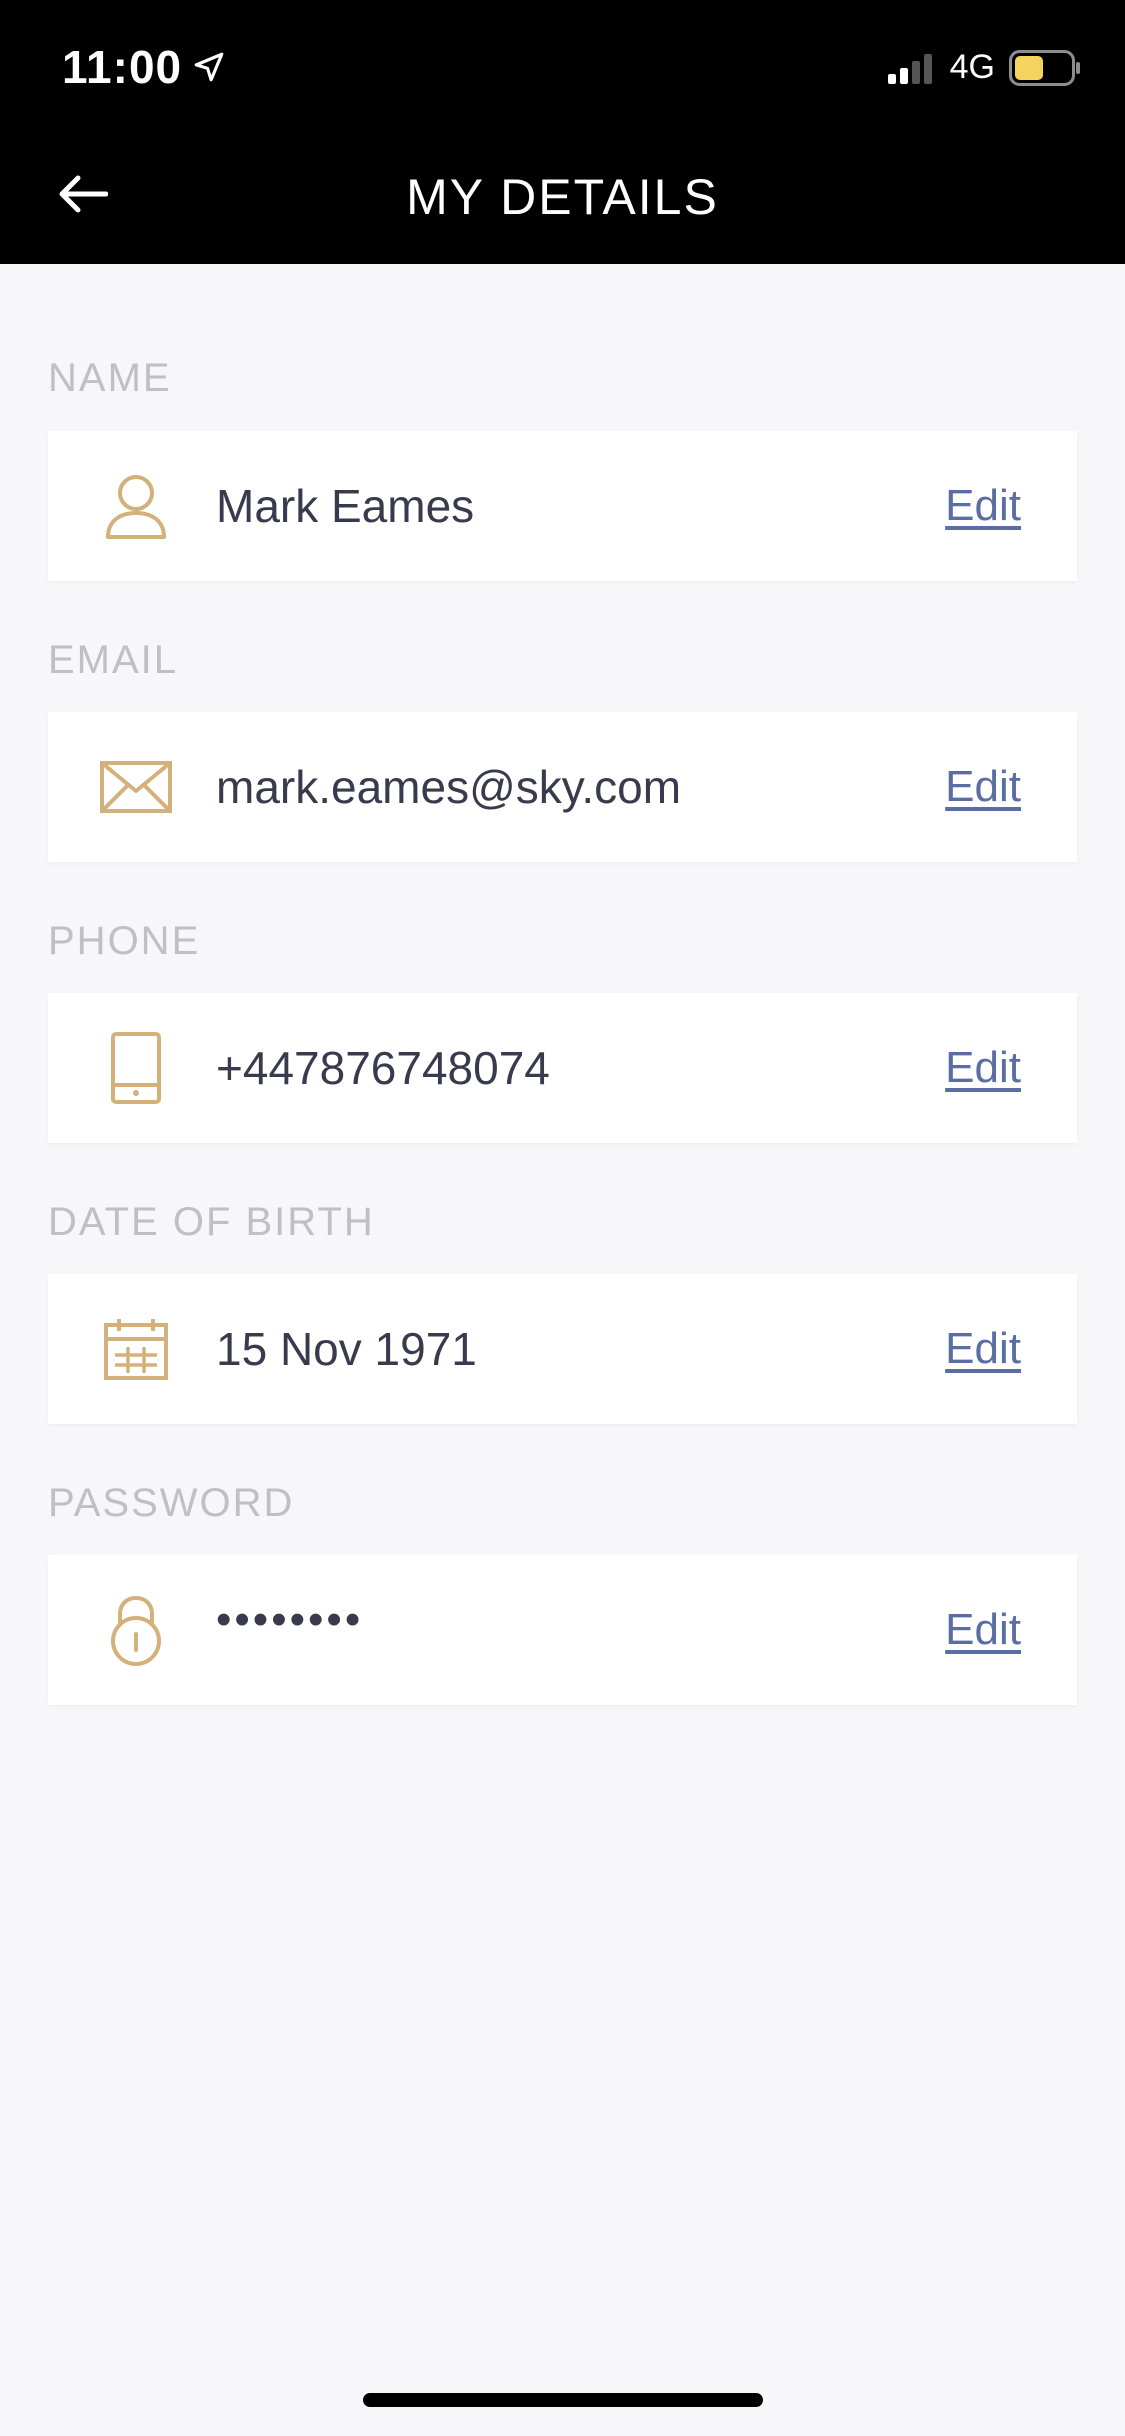 Image resolution: width=1125 pixels, height=2436 pixels. Describe the element at coordinates (110, 378) in the screenshot. I see `section-label-name: NAME` at that location.